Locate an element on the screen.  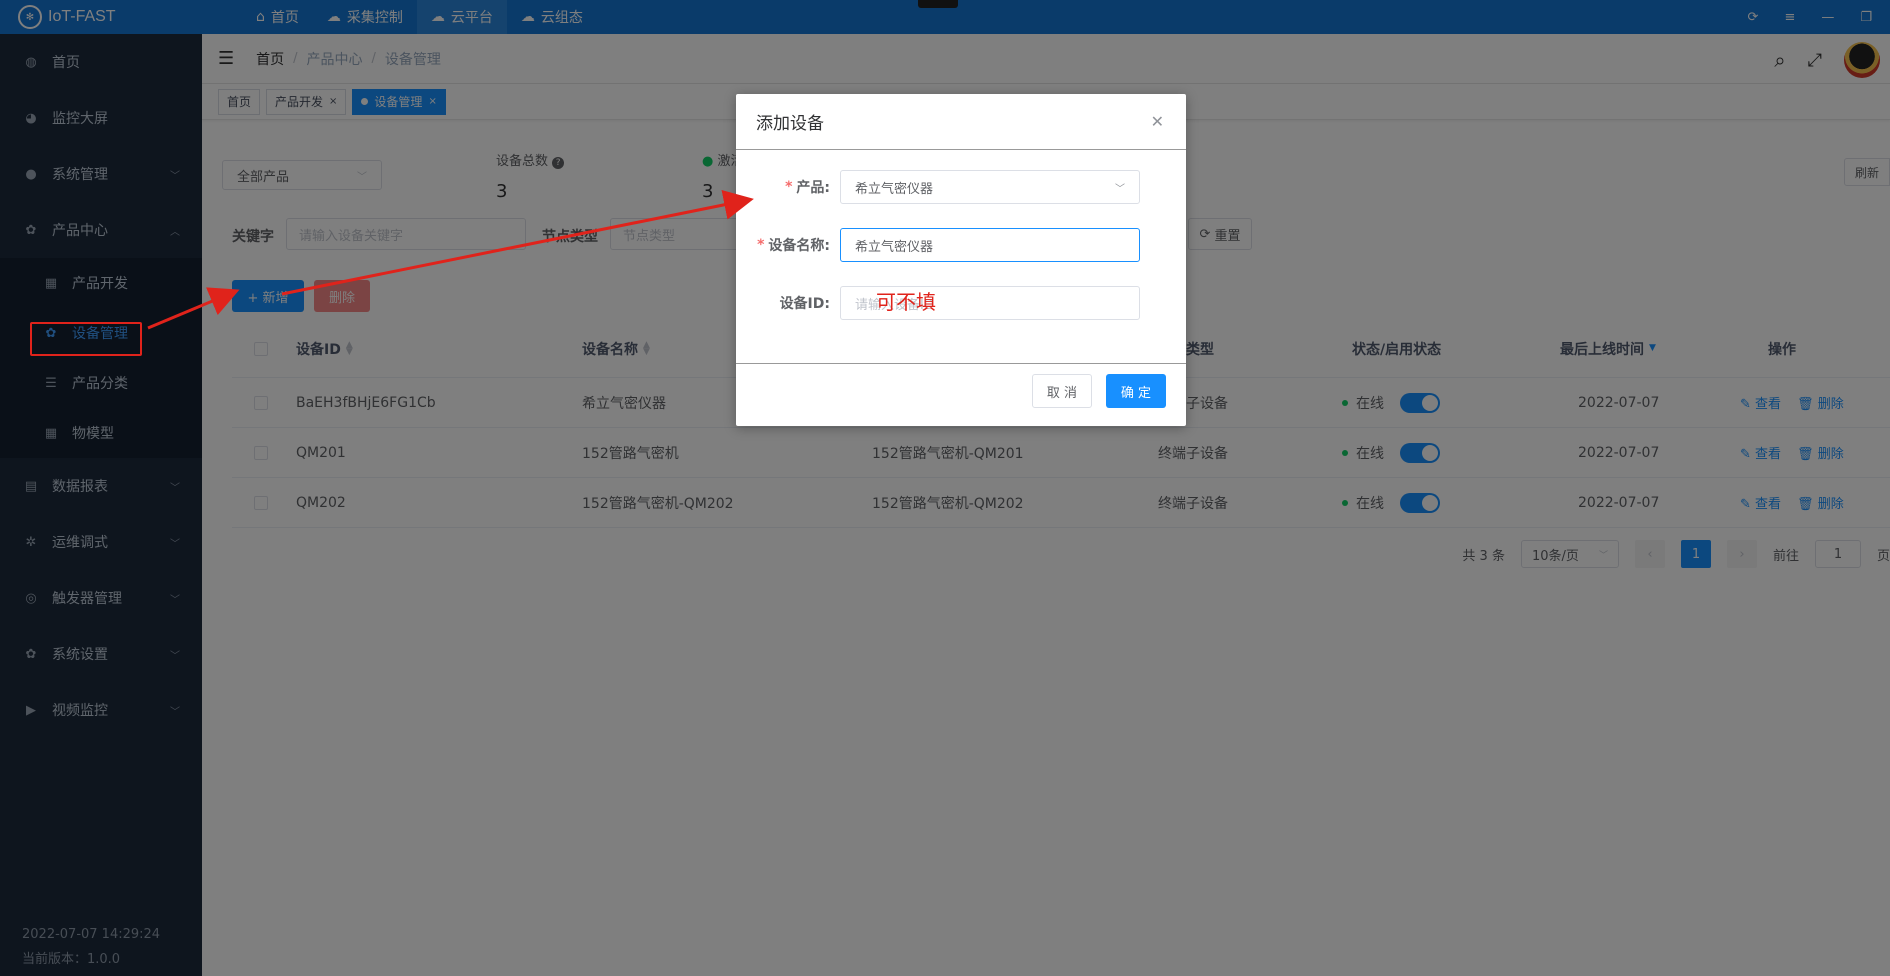
product-row: * 产品: 希立气密仪器 ﹀ is located at coordinates (961, 187).